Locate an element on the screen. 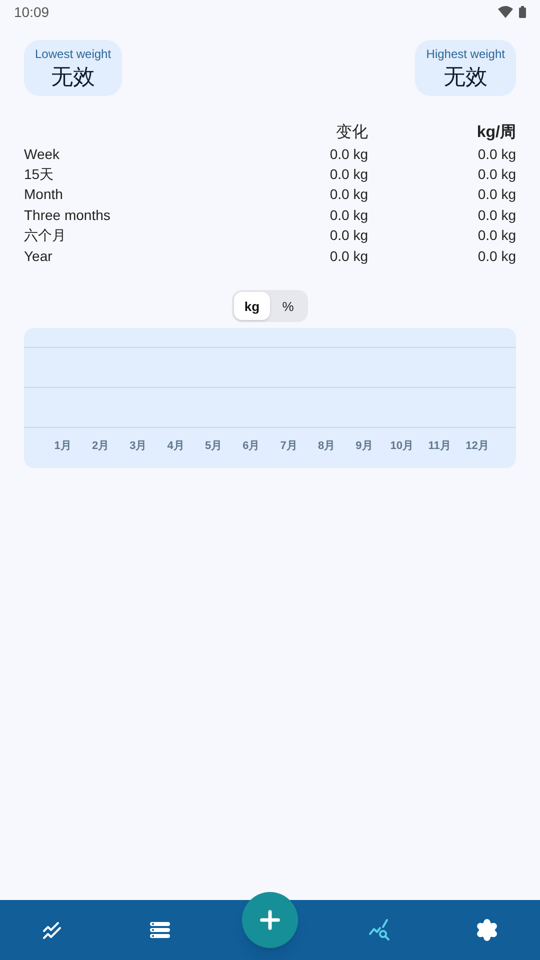 The width and height of the screenshot is (540, 960). month-label: 11月 is located at coordinates (439, 446).